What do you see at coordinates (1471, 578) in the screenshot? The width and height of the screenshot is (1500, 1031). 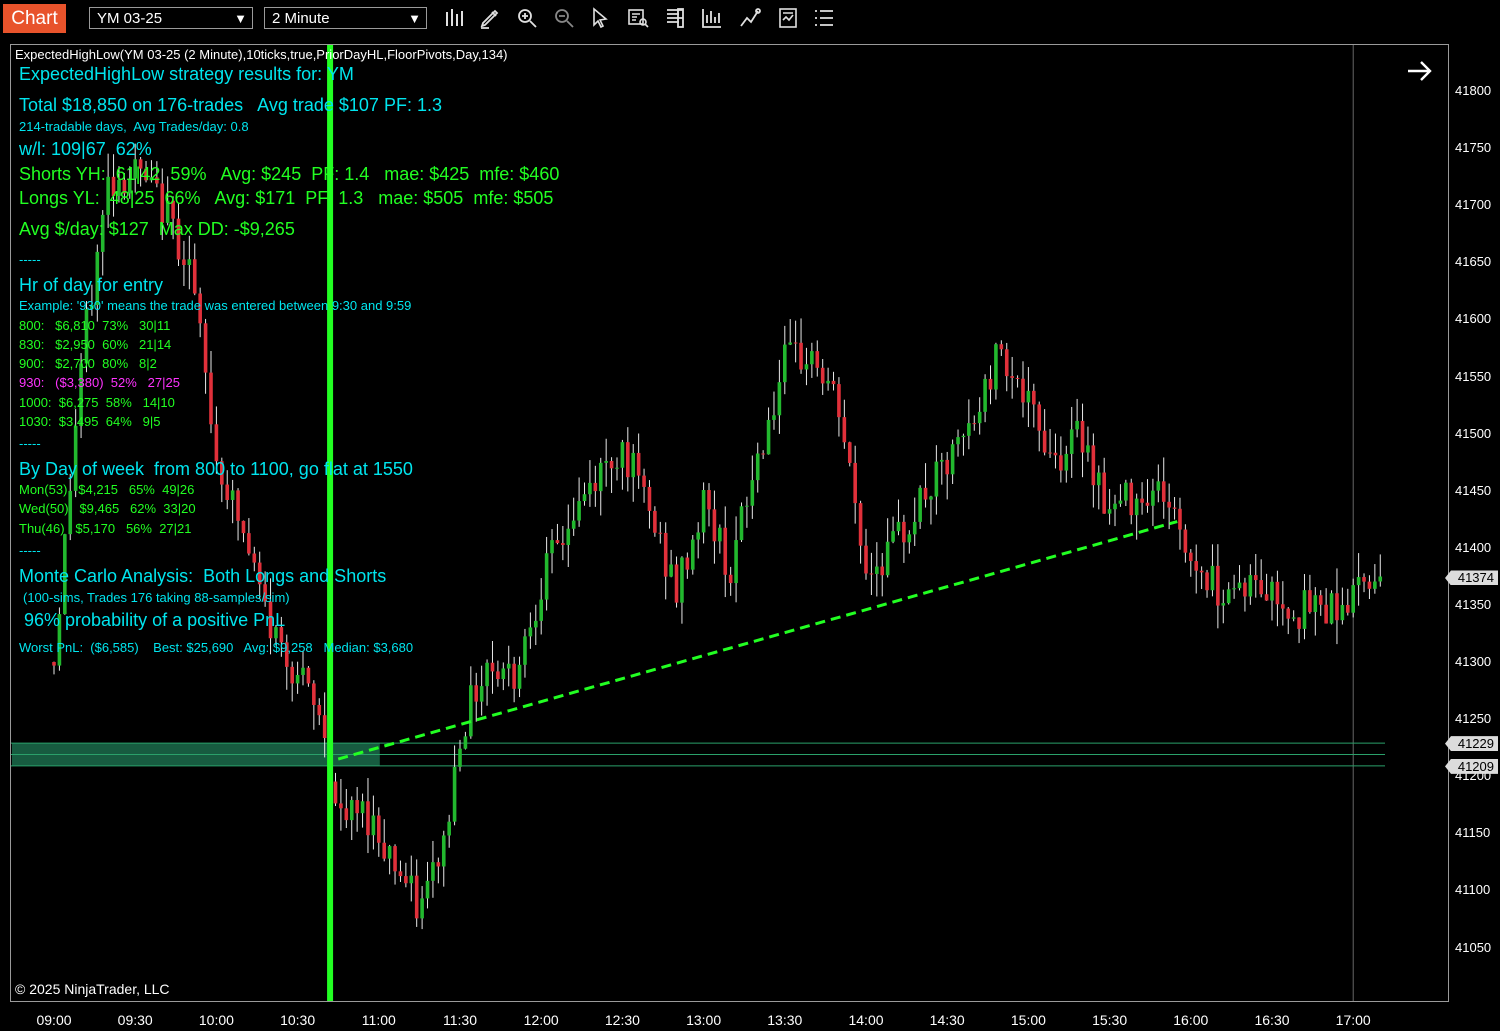 I see `price-tag: 41374` at bounding box center [1471, 578].